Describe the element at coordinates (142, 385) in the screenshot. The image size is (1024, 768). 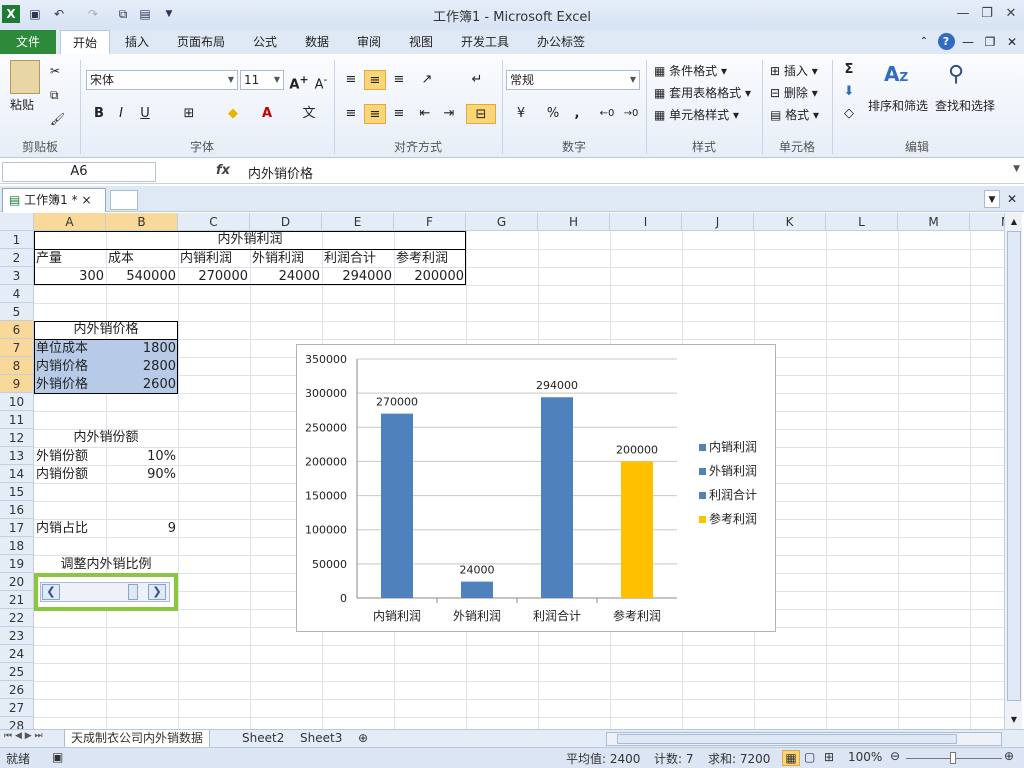
I see `cell-b9: 2600` at that location.